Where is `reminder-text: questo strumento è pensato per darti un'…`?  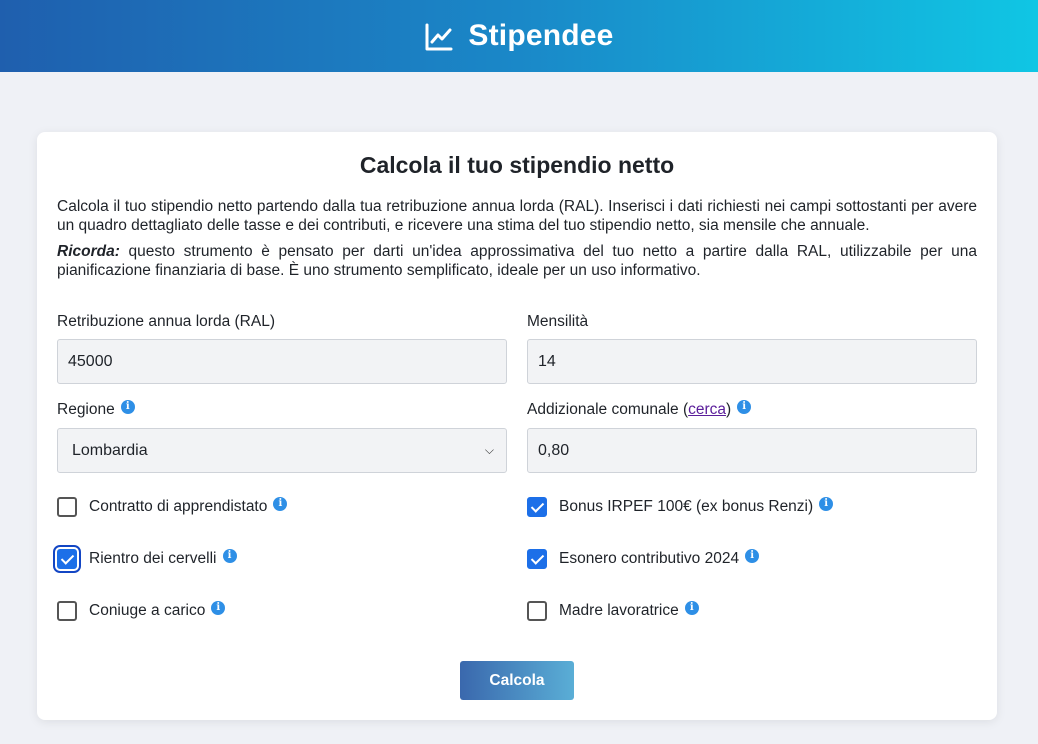
reminder-text: questo strumento è pensato per darti un'… is located at coordinates (517, 261).